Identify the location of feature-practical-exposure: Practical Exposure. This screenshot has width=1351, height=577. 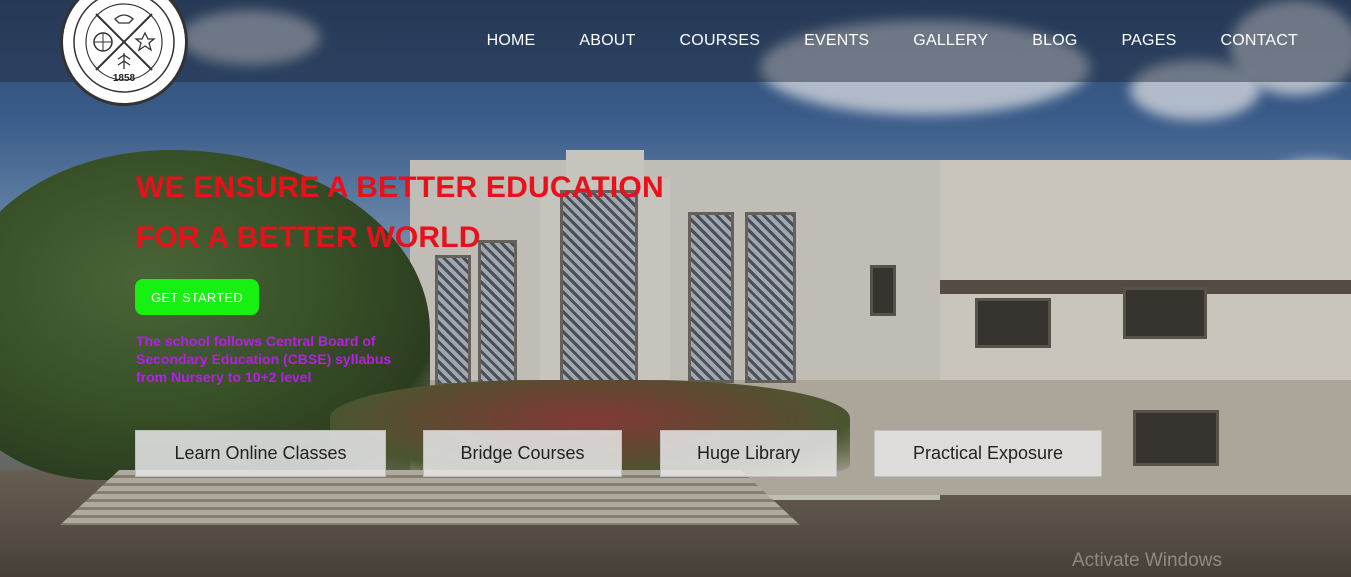
(988, 453).